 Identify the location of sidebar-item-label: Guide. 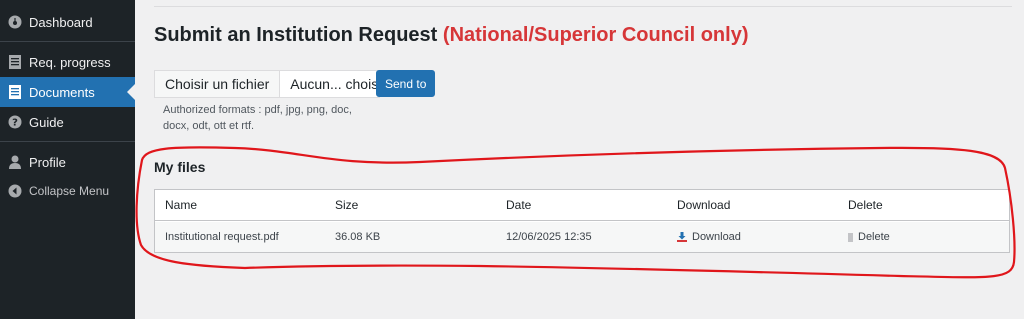
(46, 122).